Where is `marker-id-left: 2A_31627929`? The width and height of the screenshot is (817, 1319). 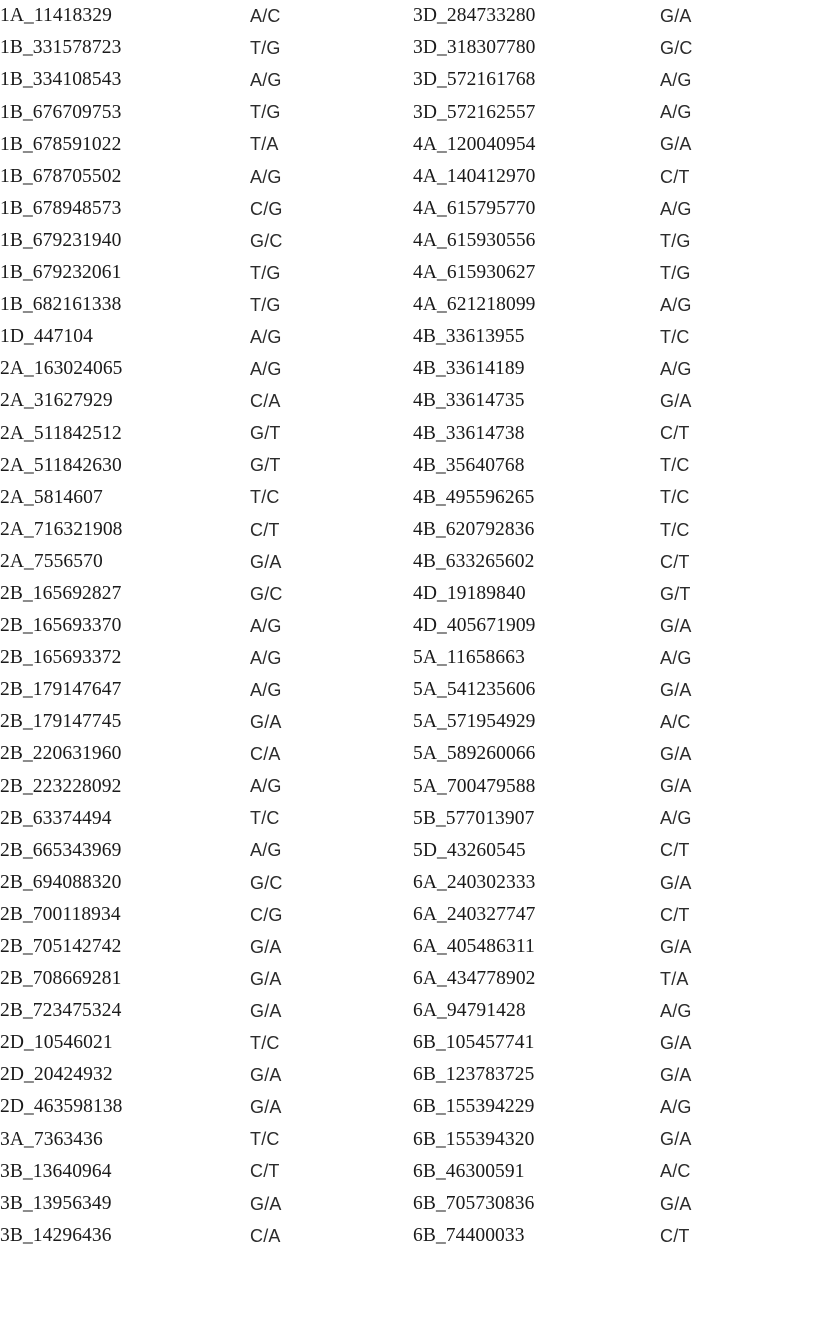 marker-id-left: 2A_31627929 is located at coordinates (56, 401).